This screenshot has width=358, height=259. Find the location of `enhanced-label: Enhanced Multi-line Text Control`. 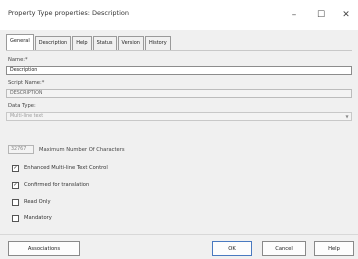

enhanced-label: Enhanced Multi-line Text Control is located at coordinates (66, 168).